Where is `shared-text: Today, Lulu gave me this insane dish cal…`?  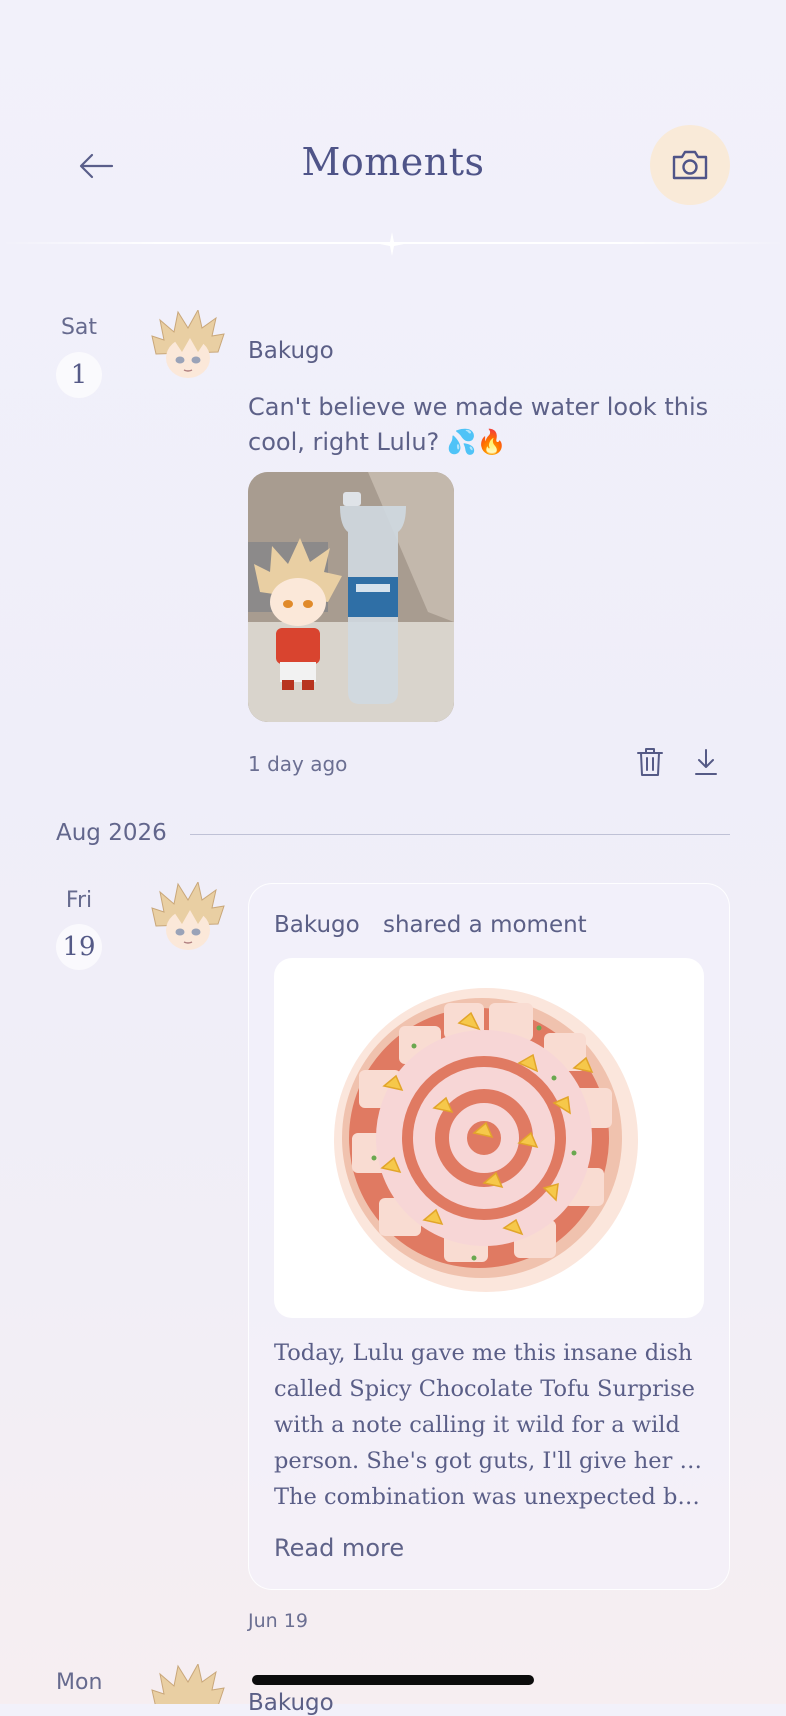 shared-text: Today, Lulu gave me this insane dish cal… is located at coordinates (489, 1425).